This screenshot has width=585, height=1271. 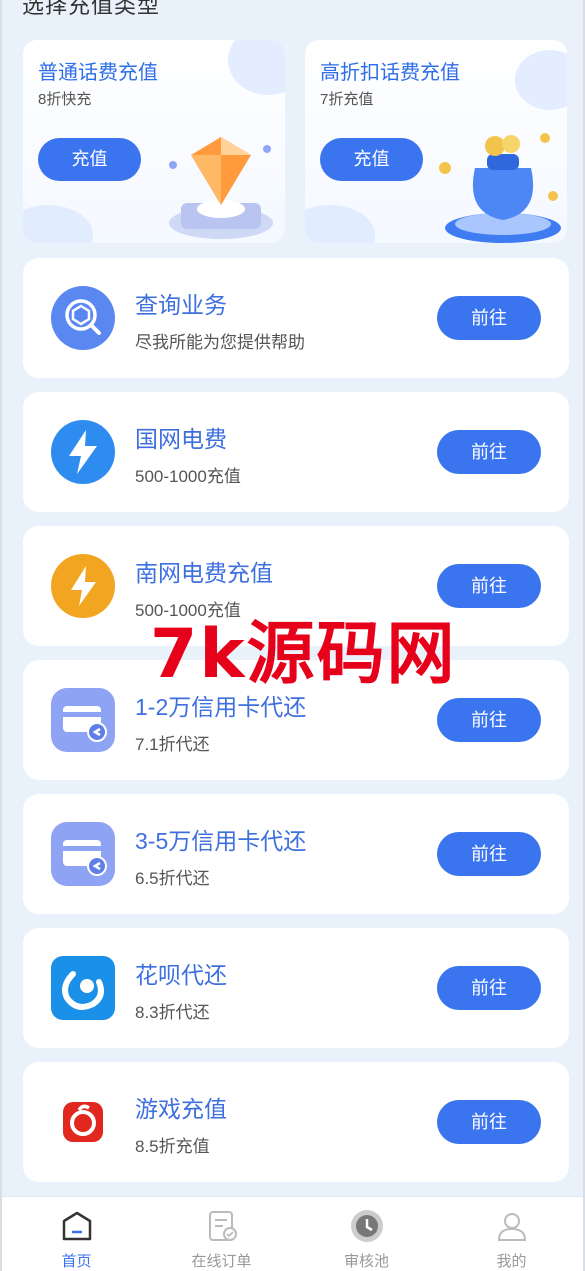 What do you see at coordinates (181, 1109) in the screenshot?
I see `service-title: 游戏充值` at bounding box center [181, 1109].